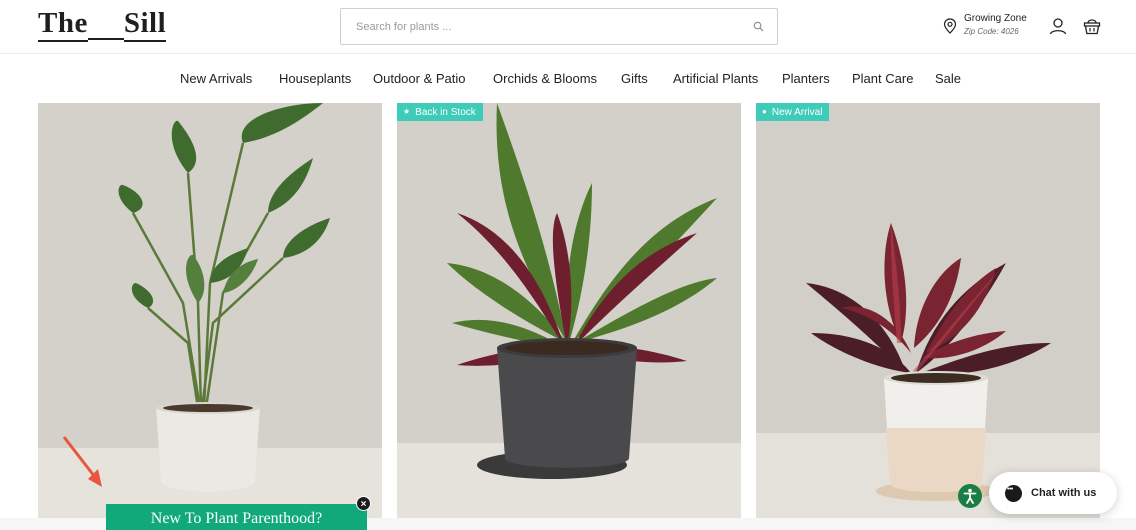 The image size is (1136, 530). I want to click on nav-orchids-blooms: Orchids & Blooms, so click(545, 78).